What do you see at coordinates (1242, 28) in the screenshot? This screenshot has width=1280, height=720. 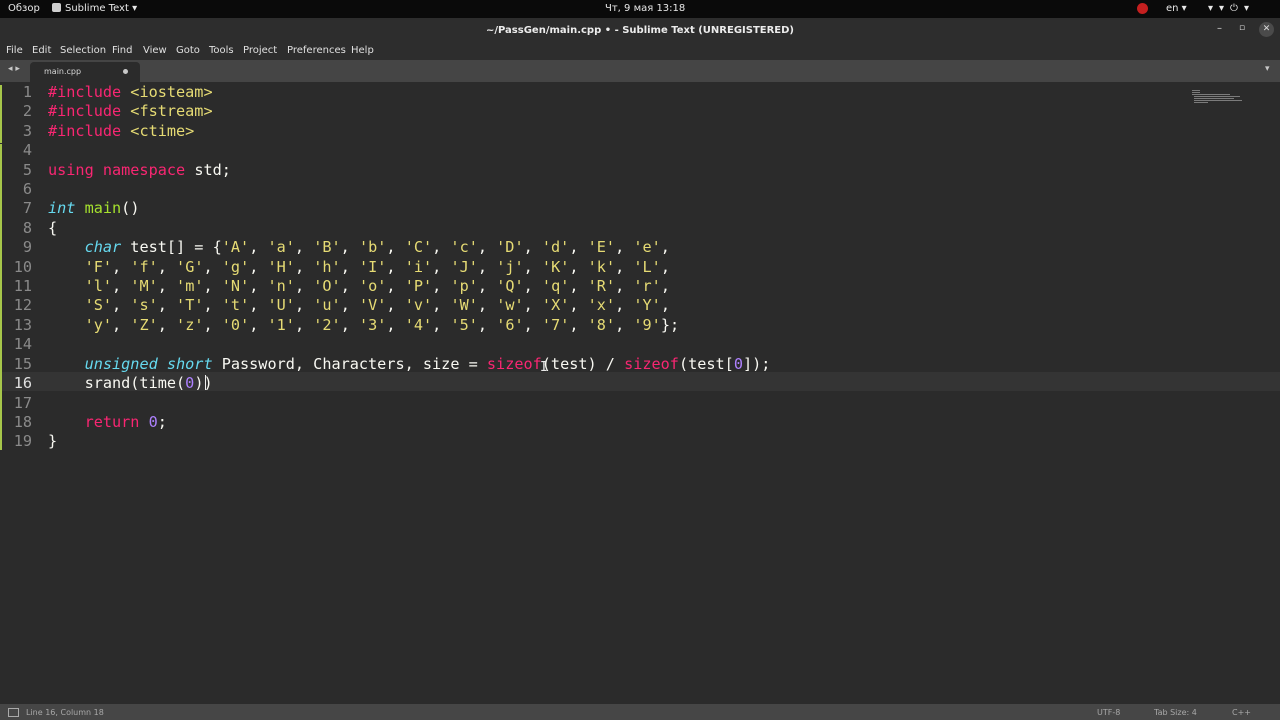 I see `maximize-button: ▫` at bounding box center [1242, 28].